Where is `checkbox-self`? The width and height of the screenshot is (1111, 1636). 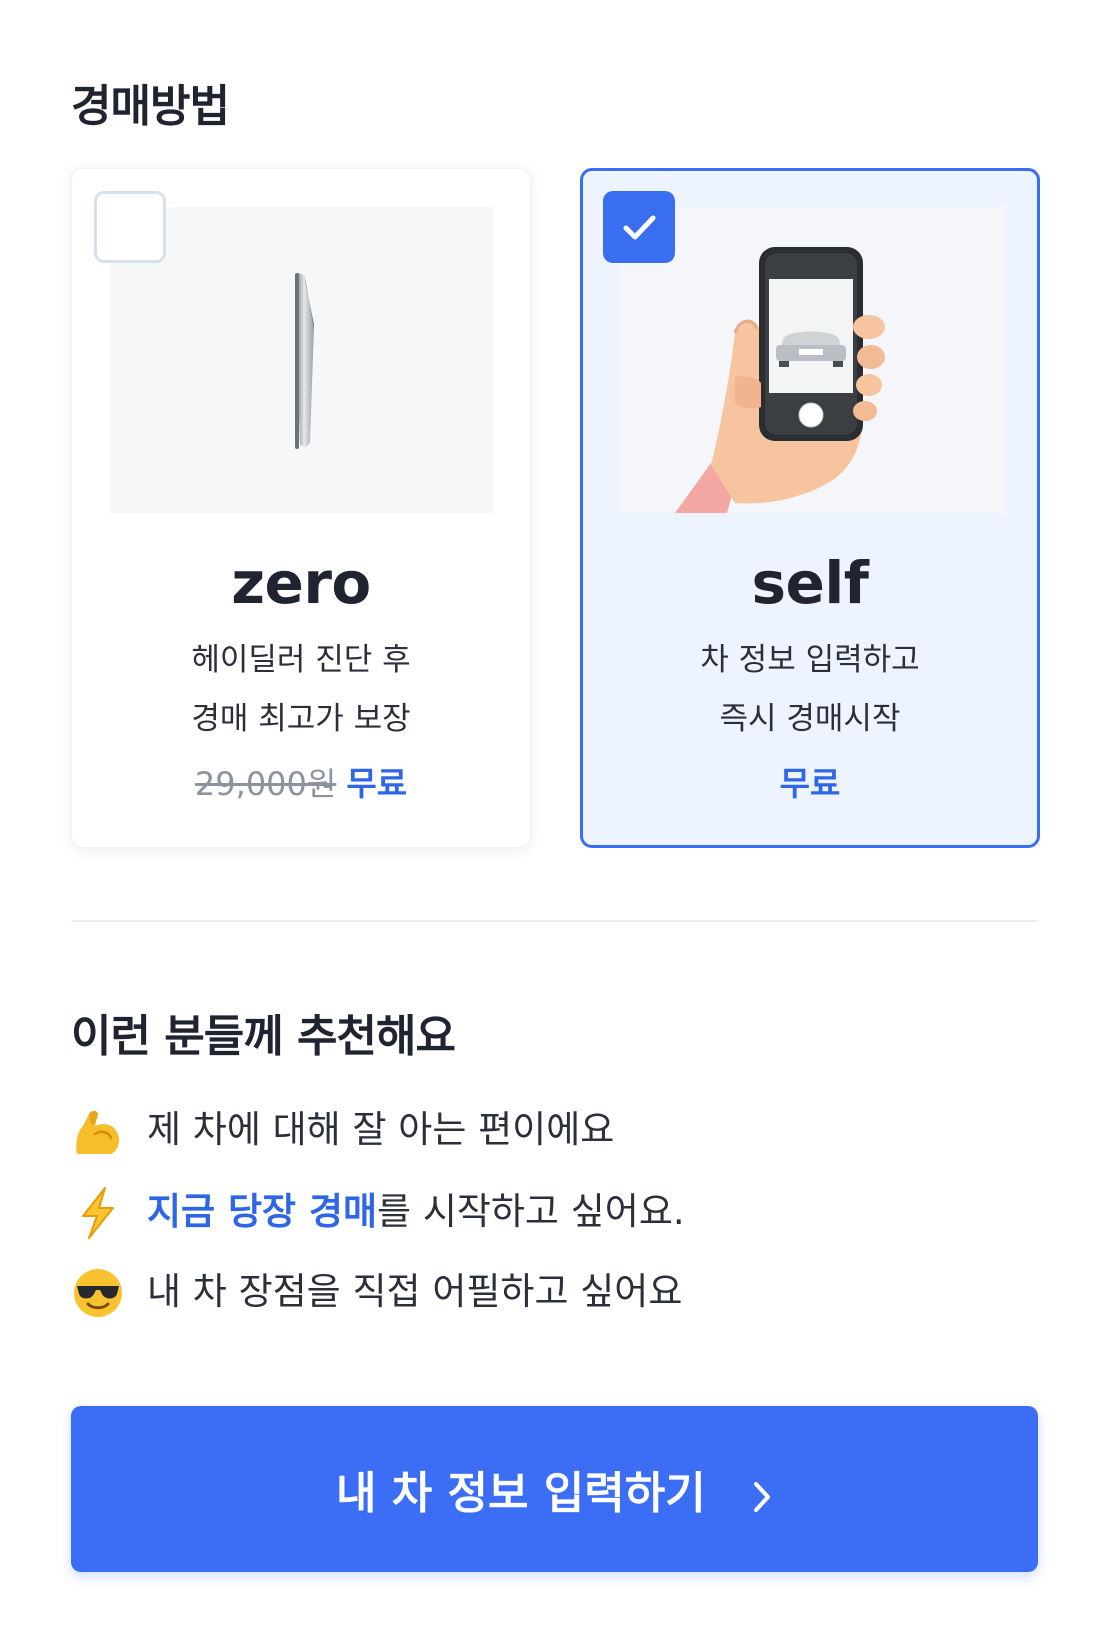
checkbox-self is located at coordinates (639, 227).